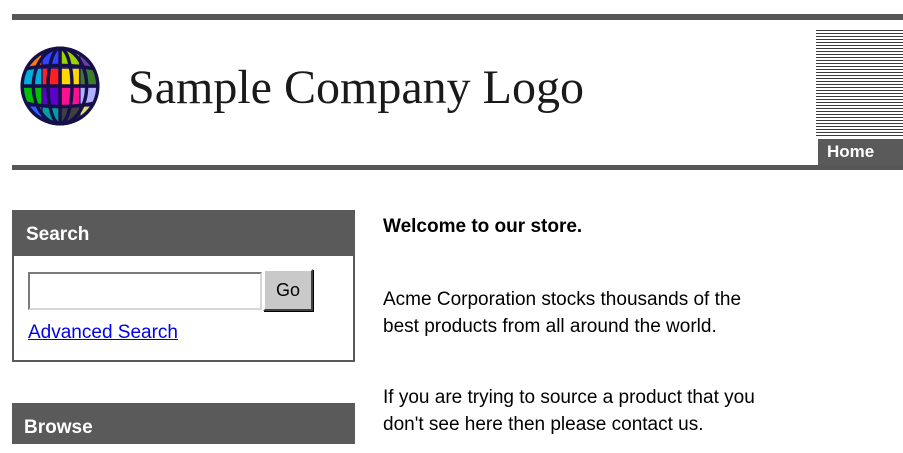 Image resolution: width=903 pixels, height=453 pixels. I want to click on search-panel: Search Go Advanced Search, so click(183, 286).